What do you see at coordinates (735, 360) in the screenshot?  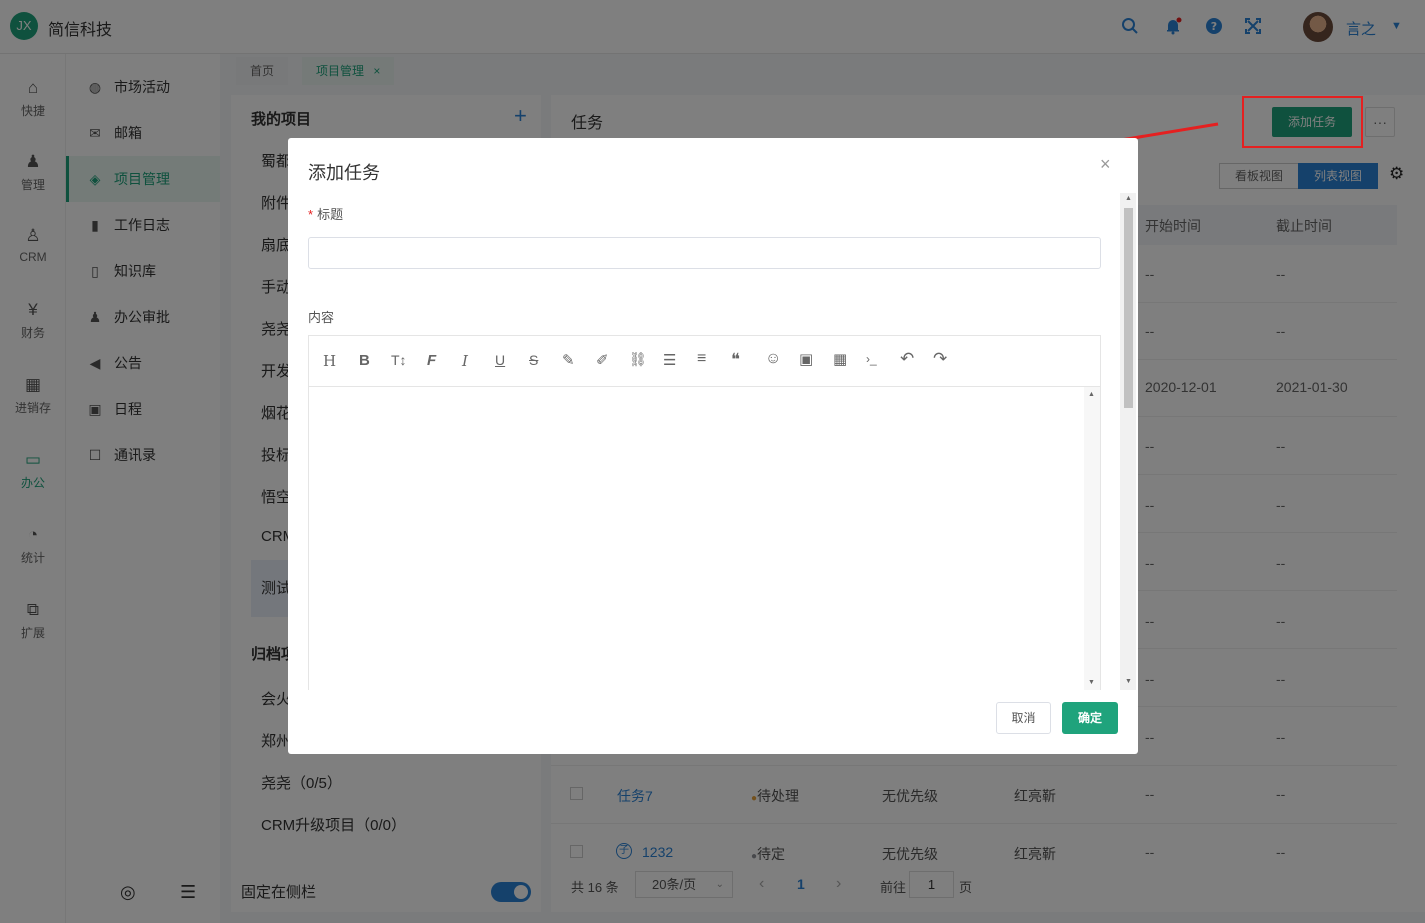 I see `quote-icon: ❝` at bounding box center [735, 360].